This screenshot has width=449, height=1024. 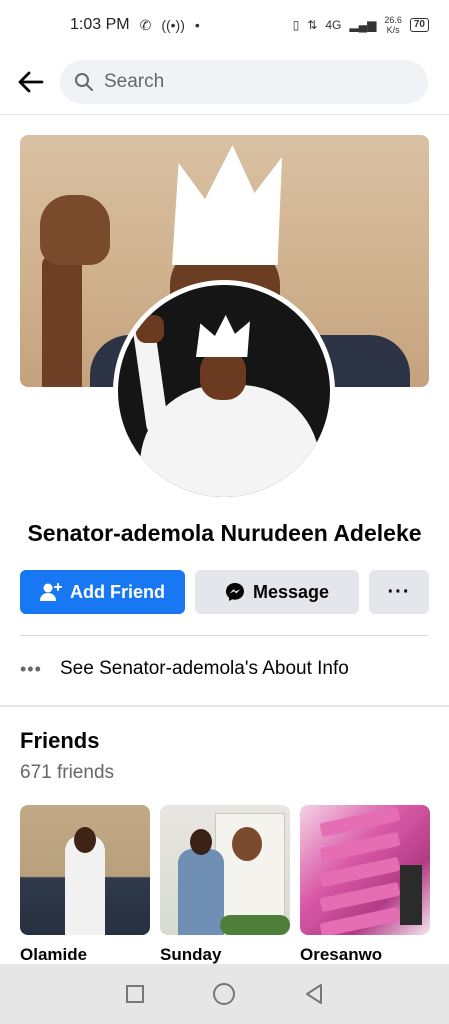 What do you see at coordinates (363, 25) in the screenshot?
I see `signal-bars-icon: ▂▄▆` at bounding box center [363, 25].